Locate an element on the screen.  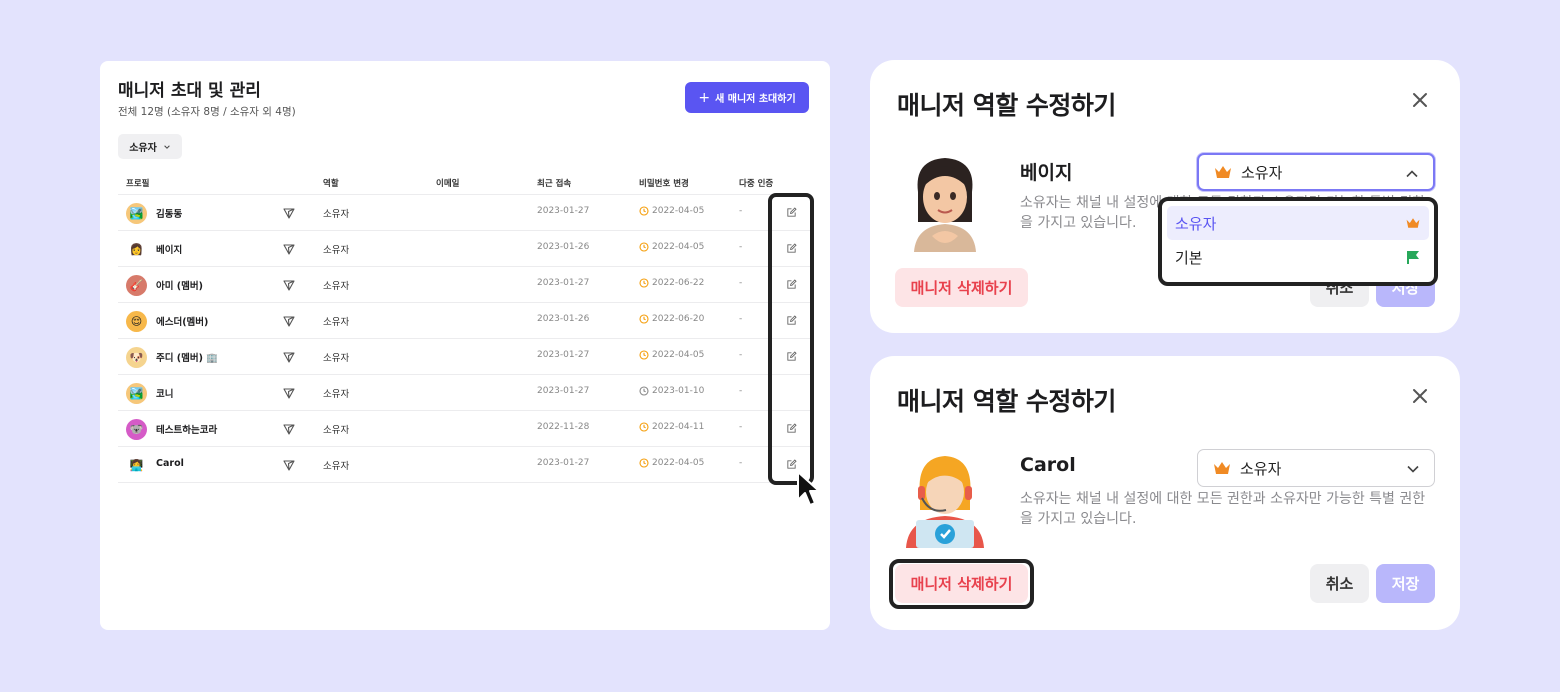
avatar: 🐶 is located at coordinates (136, 357).